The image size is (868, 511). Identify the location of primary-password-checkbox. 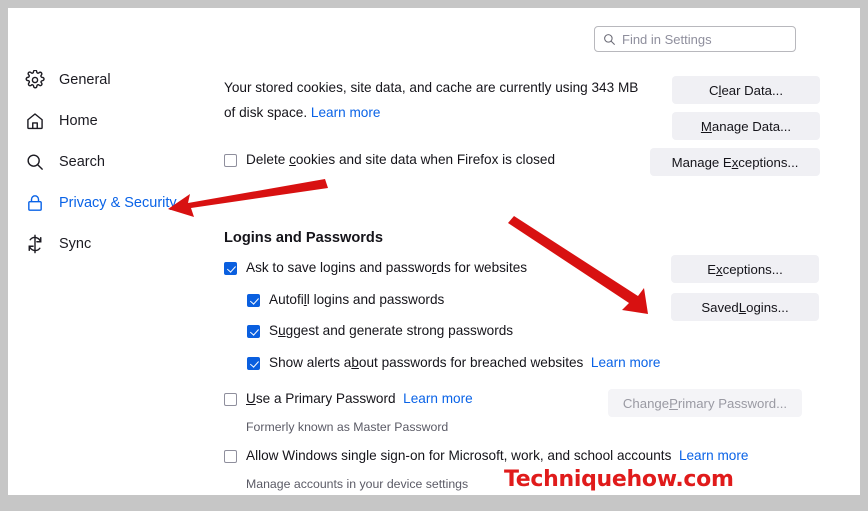
(230, 399).